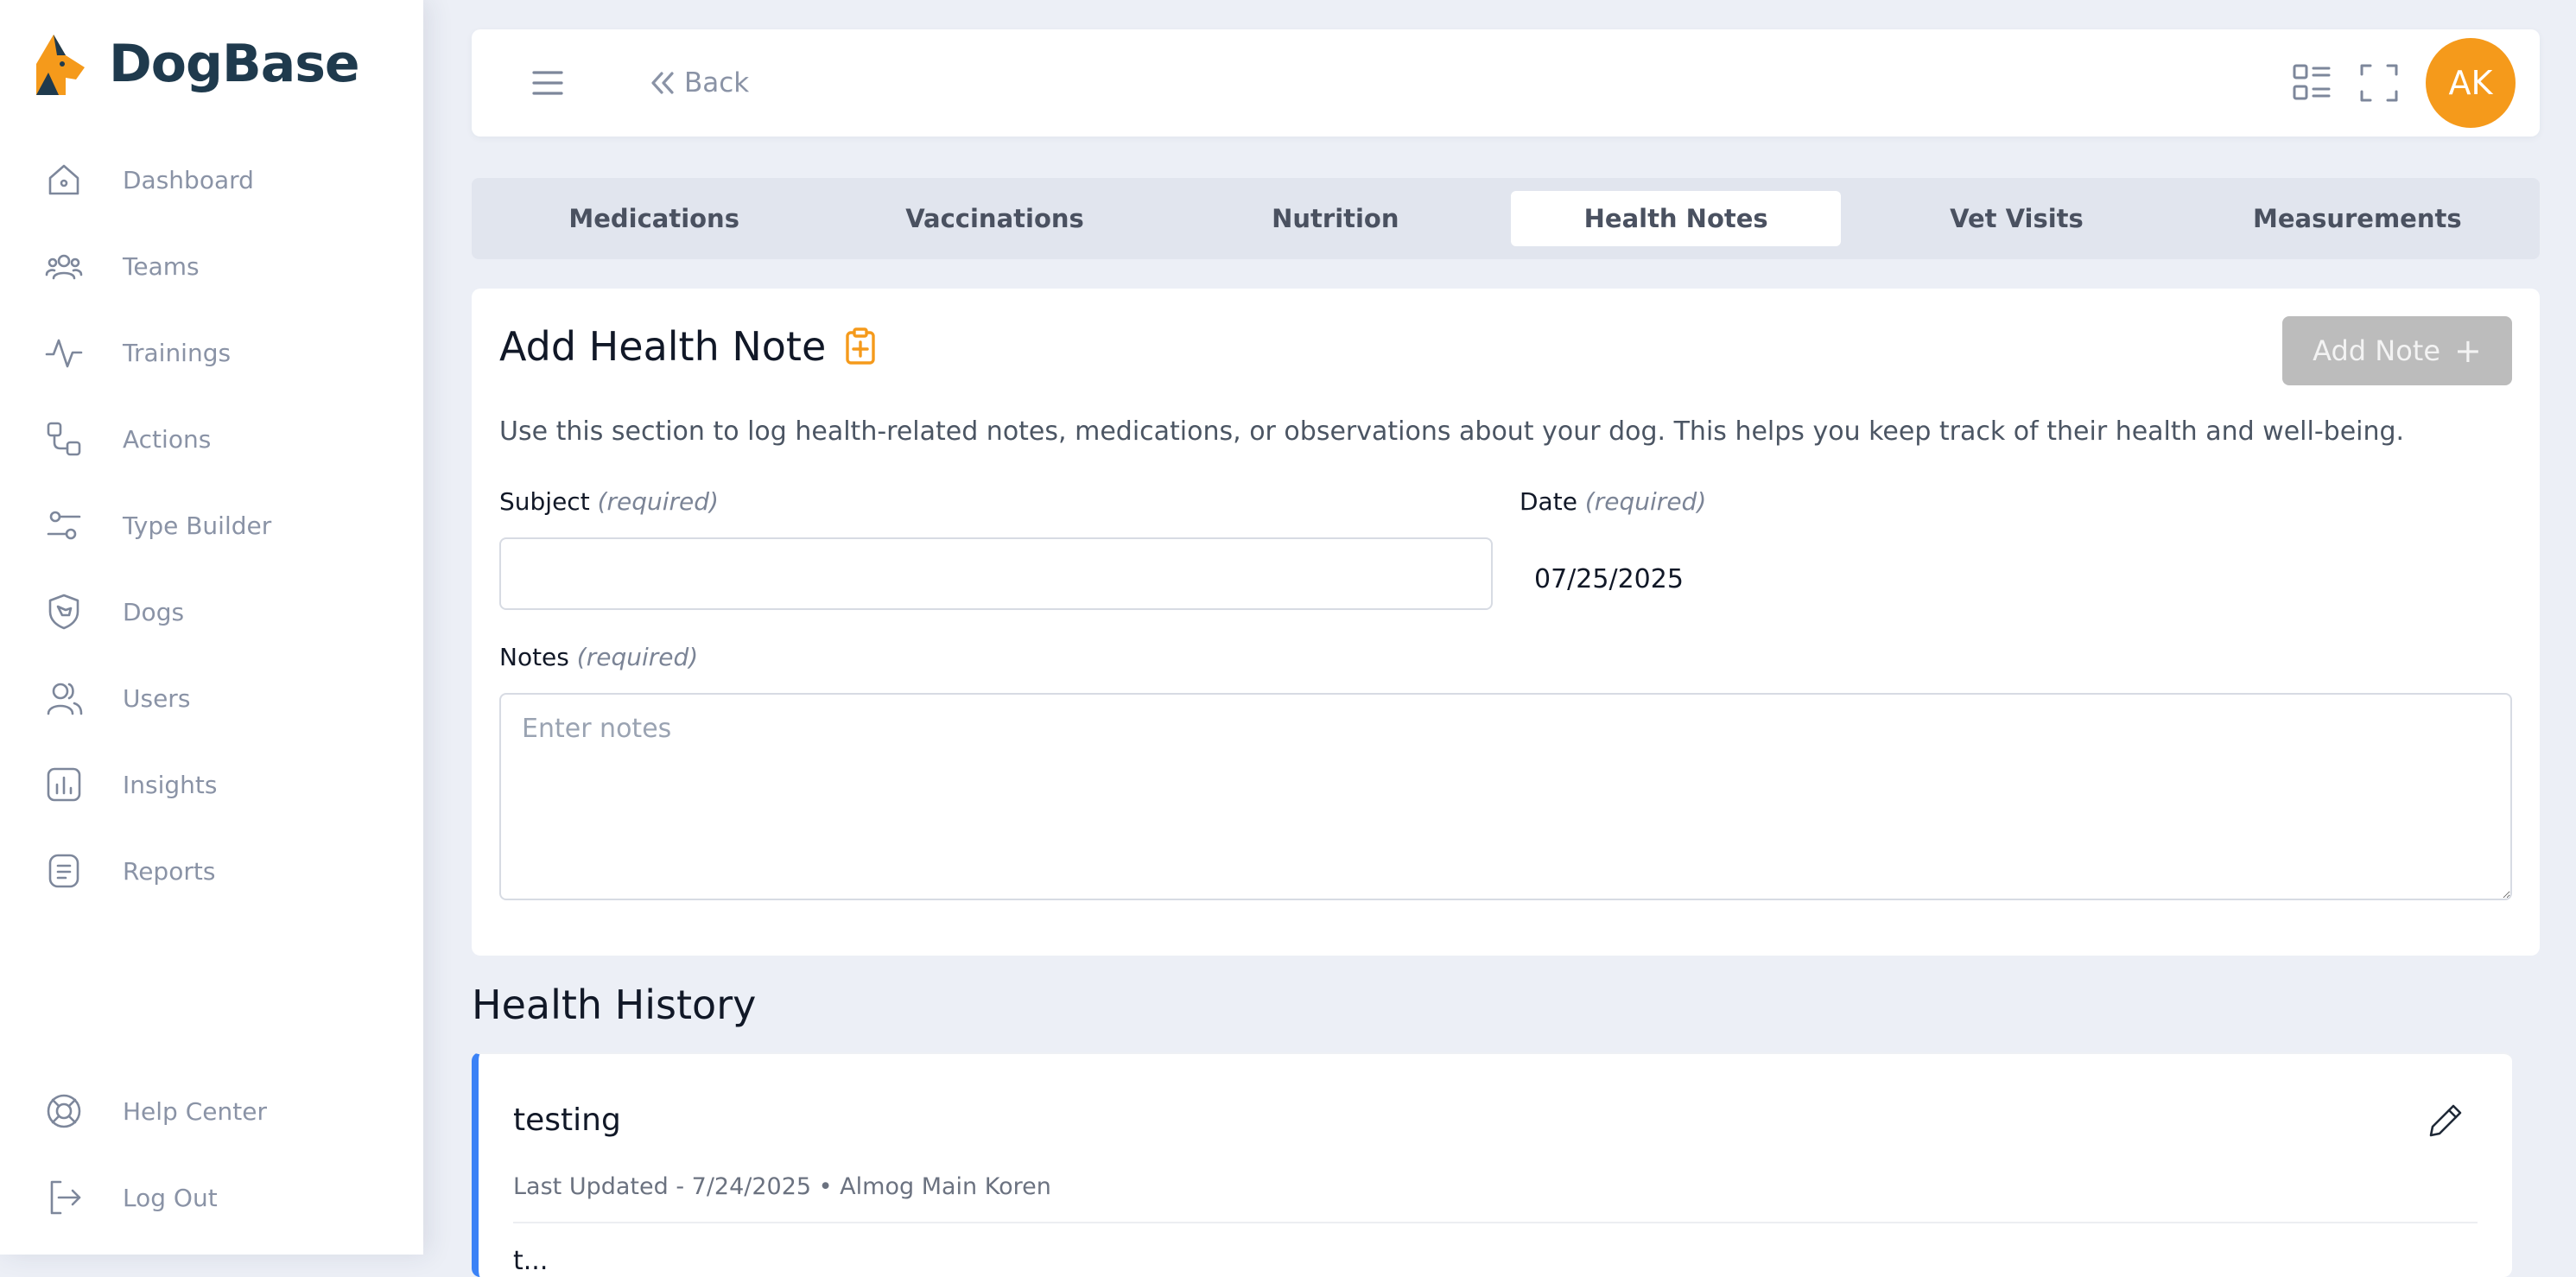 This screenshot has width=2576, height=1277. Describe the element at coordinates (170, 784) in the screenshot. I see `sidebar-item-label: Insights` at that location.